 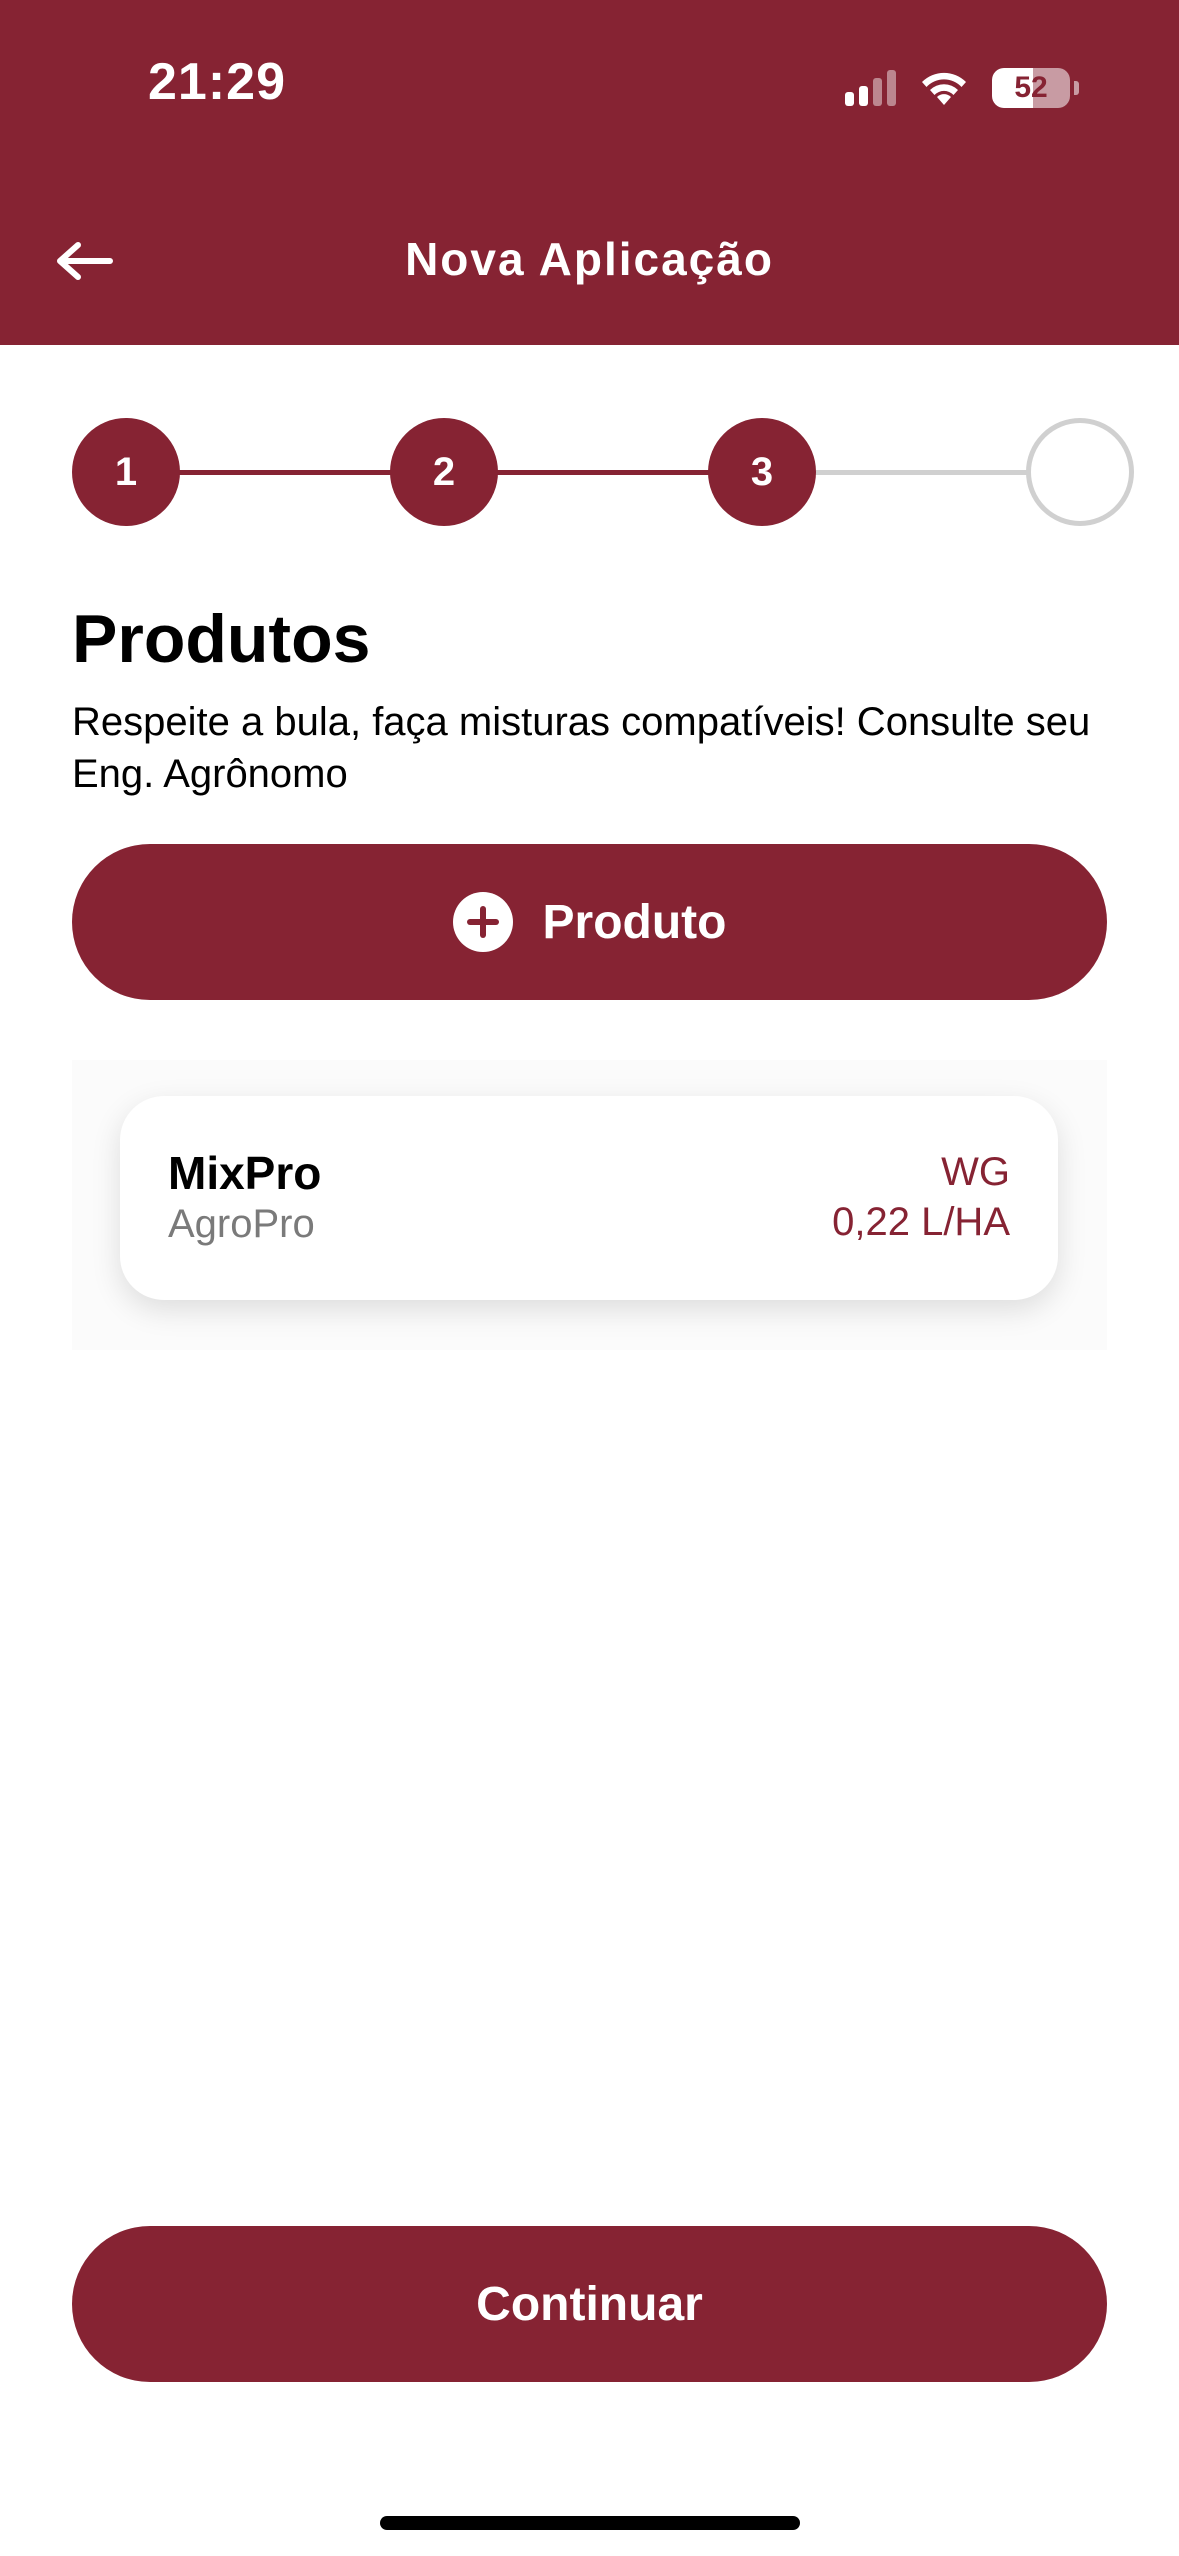 I want to click on wifi-icon, so click(x=944, y=88).